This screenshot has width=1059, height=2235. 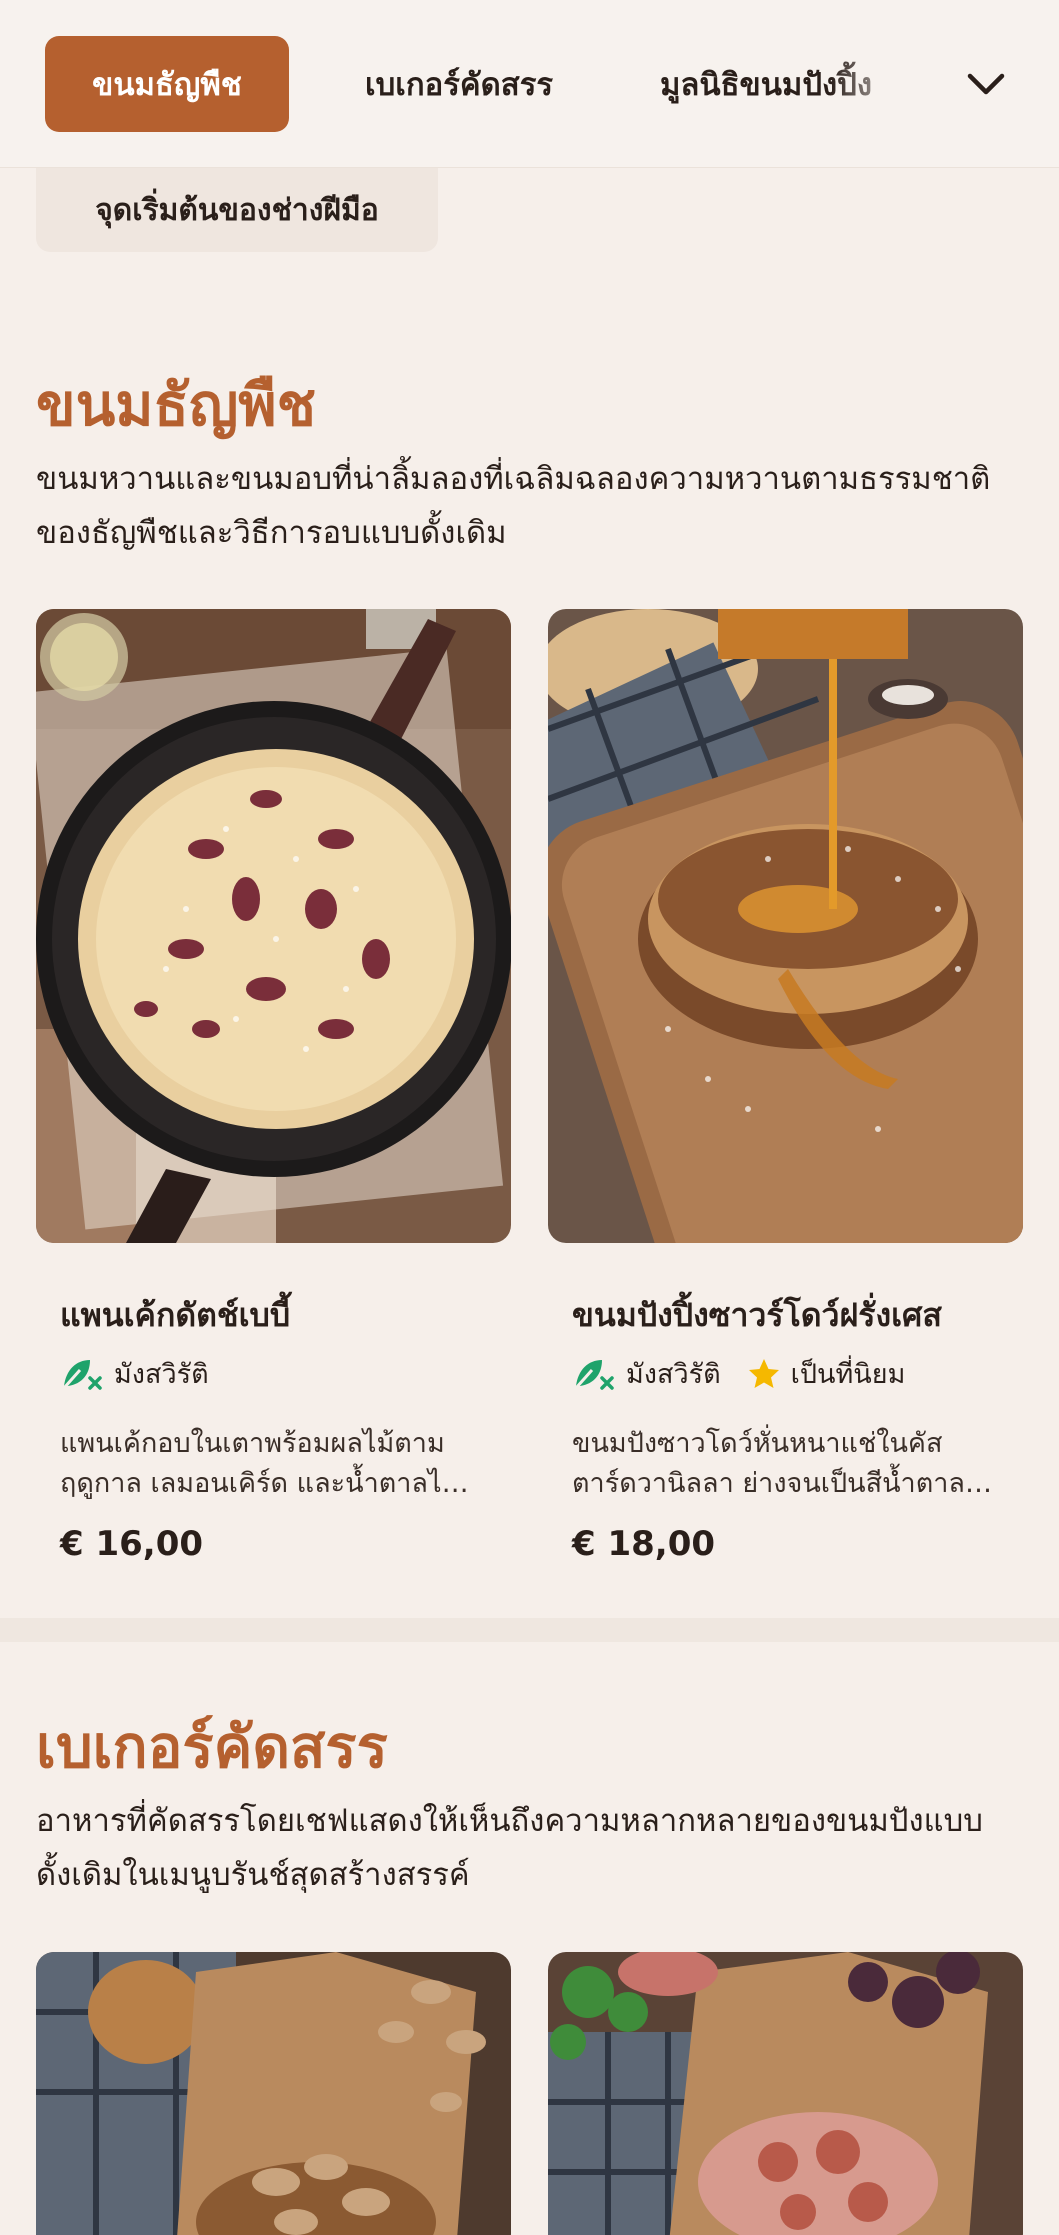 I want to click on dutch-baby-pancake-image, so click(x=273, y=926).